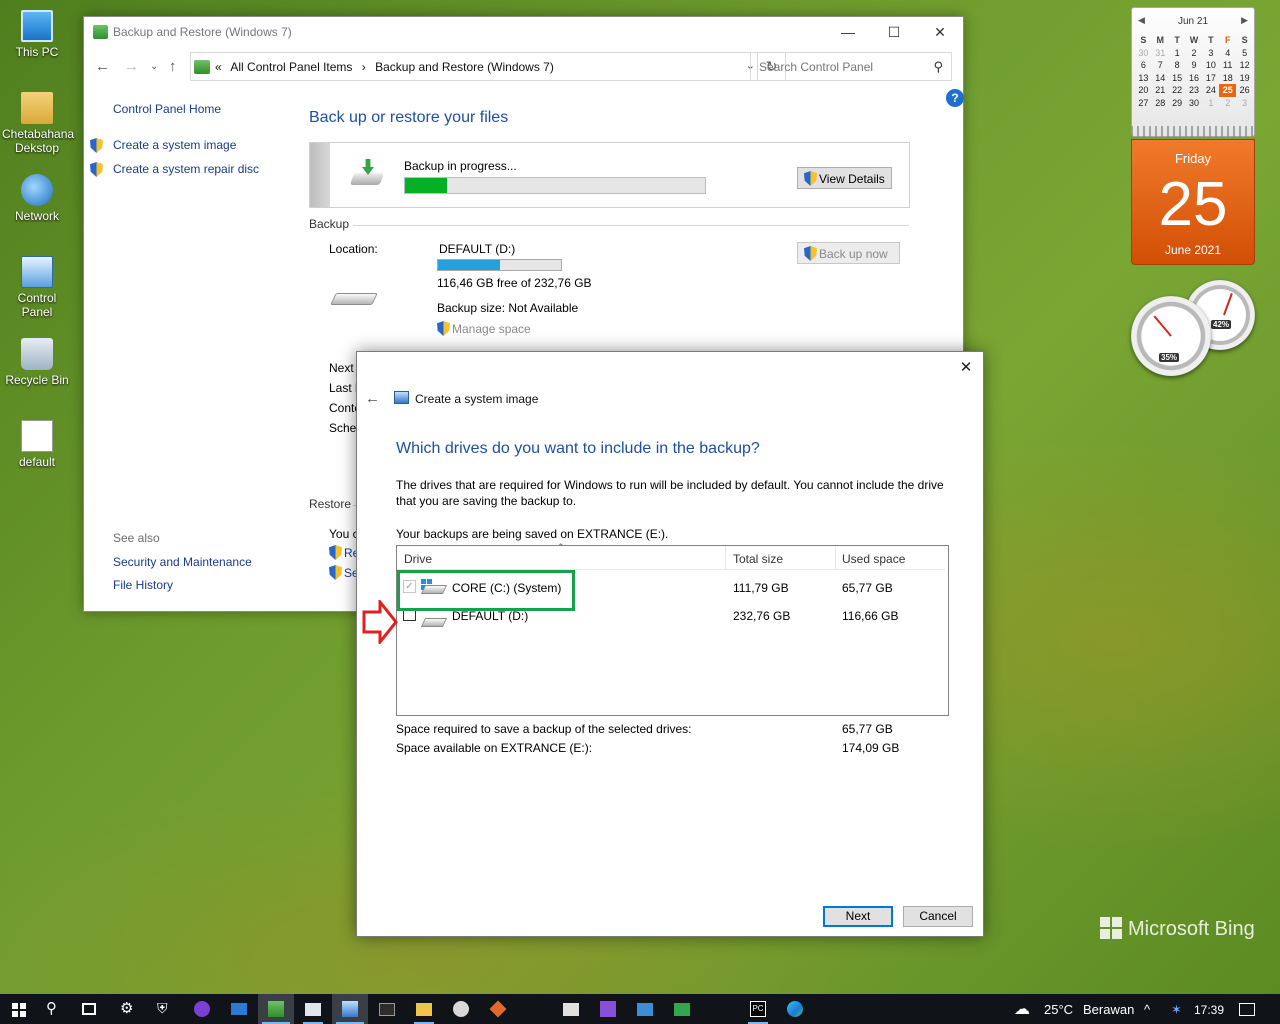 Image resolution: width=1280 pixels, height=1024 pixels. What do you see at coordinates (498, 1009) in the screenshot?
I see `taskbar-git` at bounding box center [498, 1009].